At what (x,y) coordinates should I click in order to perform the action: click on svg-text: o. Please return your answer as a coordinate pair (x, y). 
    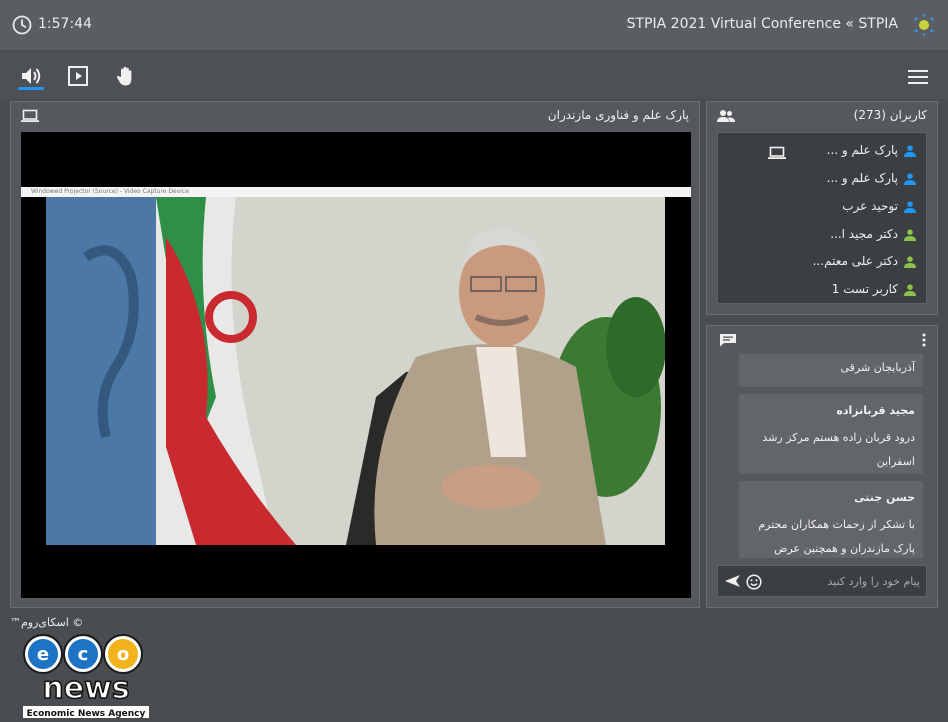
    Looking at the image, I should click on (123, 654).